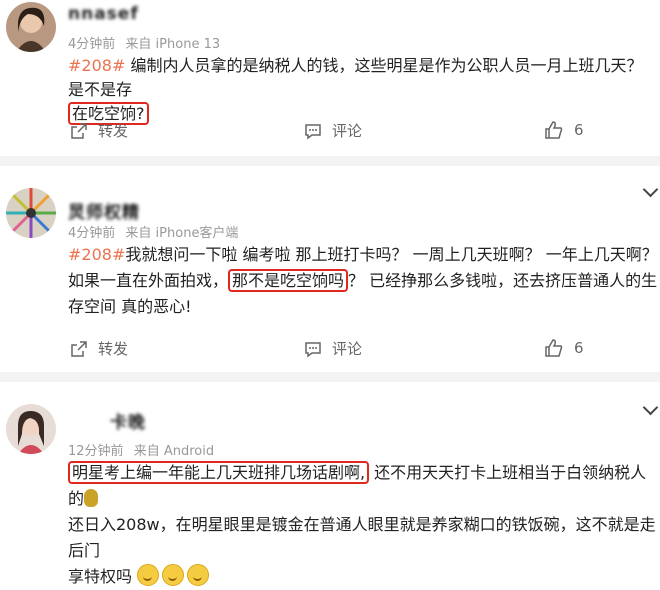 This screenshot has width=660, height=590. Describe the element at coordinates (219, 472) in the screenshot. I see `highlight-box: 明星考上编一年能上几天班排几场话剧啊,` at that location.